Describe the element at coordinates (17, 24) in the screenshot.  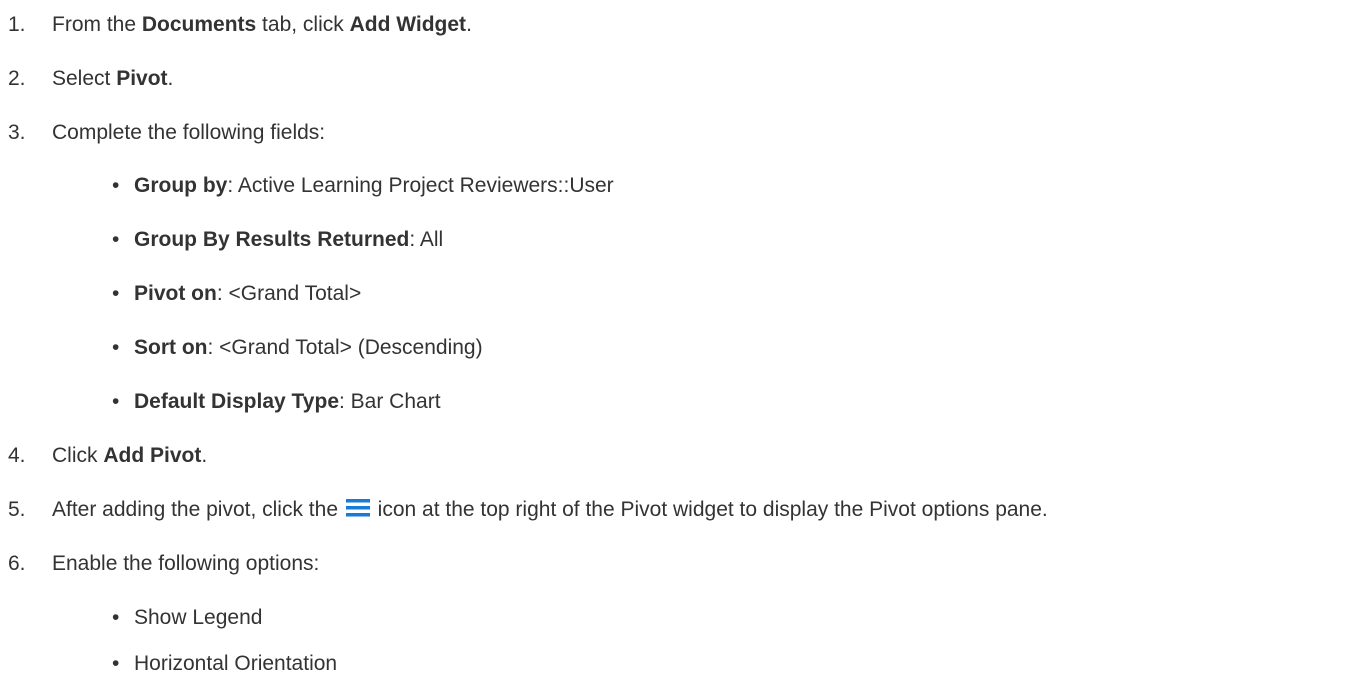
I see `step-number: 1.` at that location.